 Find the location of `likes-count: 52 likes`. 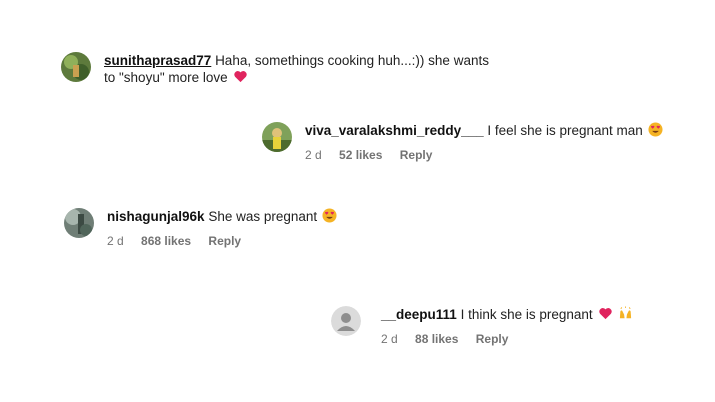

likes-count: 52 likes is located at coordinates (360, 155).